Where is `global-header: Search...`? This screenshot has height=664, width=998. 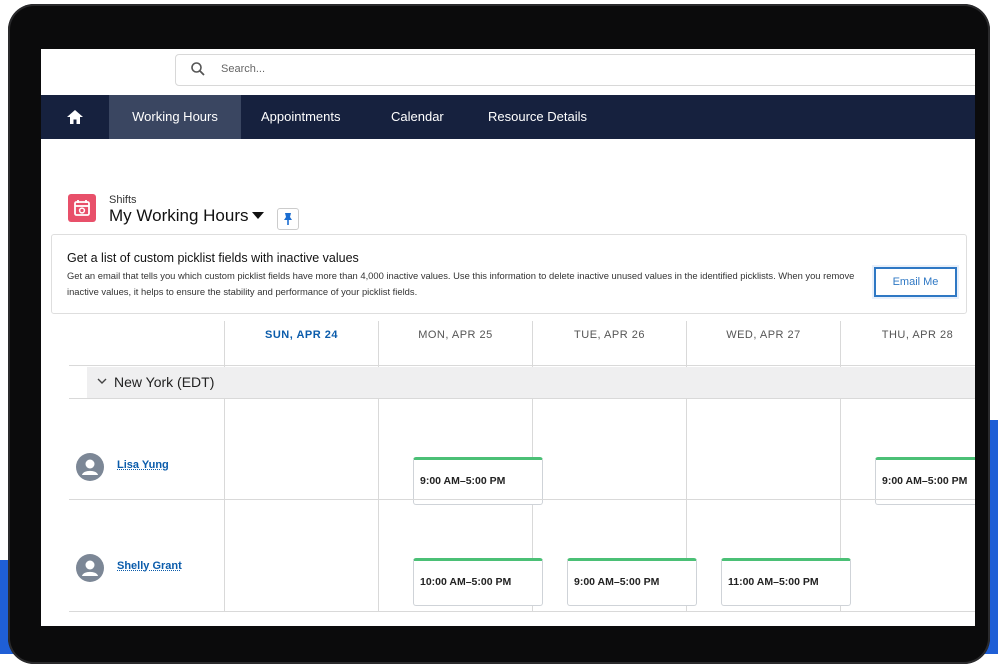 global-header: Search... is located at coordinates (508, 72).